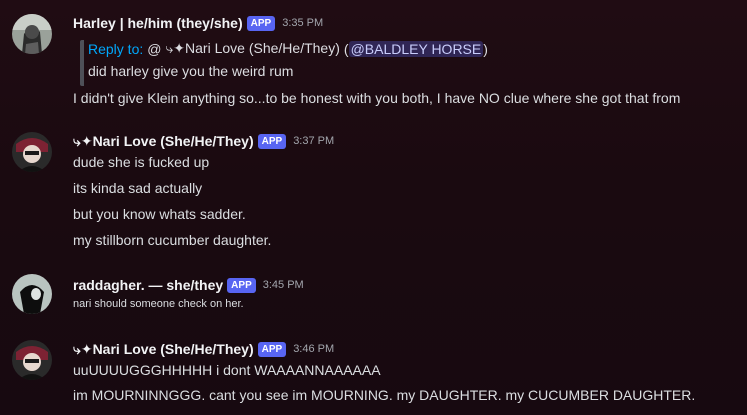 This screenshot has width=747, height=415. I want to click on reply-open-paren: (, so click(346, 48).